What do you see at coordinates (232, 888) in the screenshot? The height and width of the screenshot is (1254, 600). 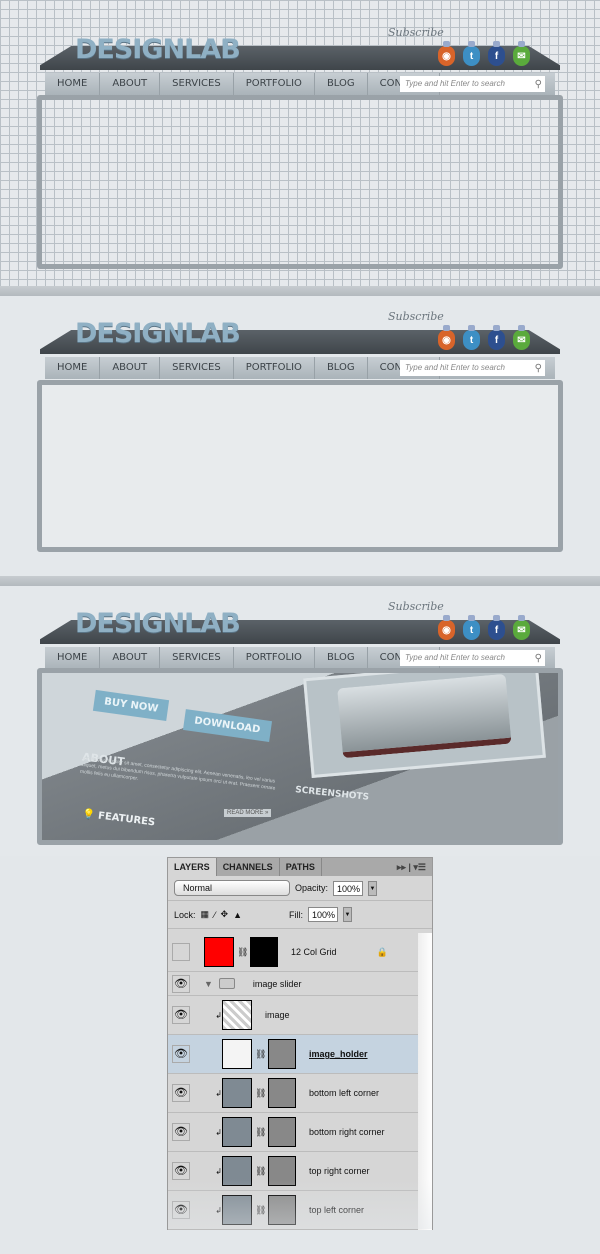 I see `blend-mode-select: Normal` at bounding box center [232, 888].